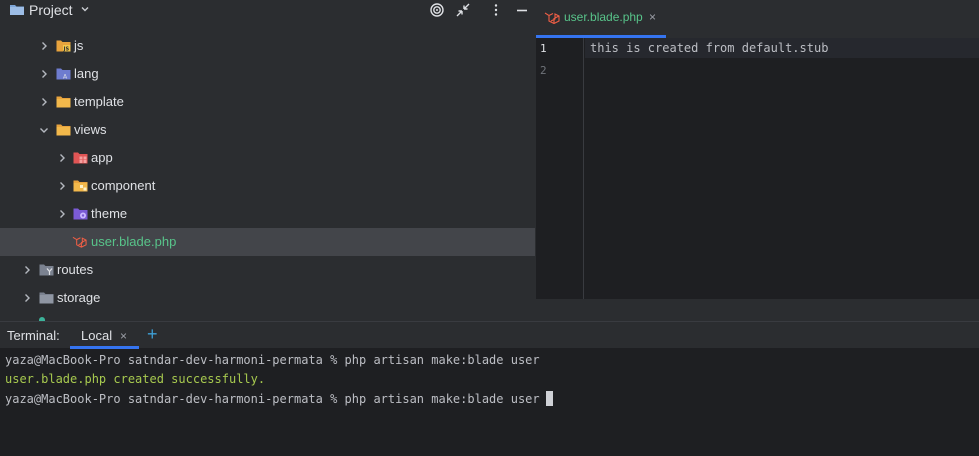 The width and height of the screenshot is (979, 456). I want to click on js-folder-icon: JS, so click(63, 46).